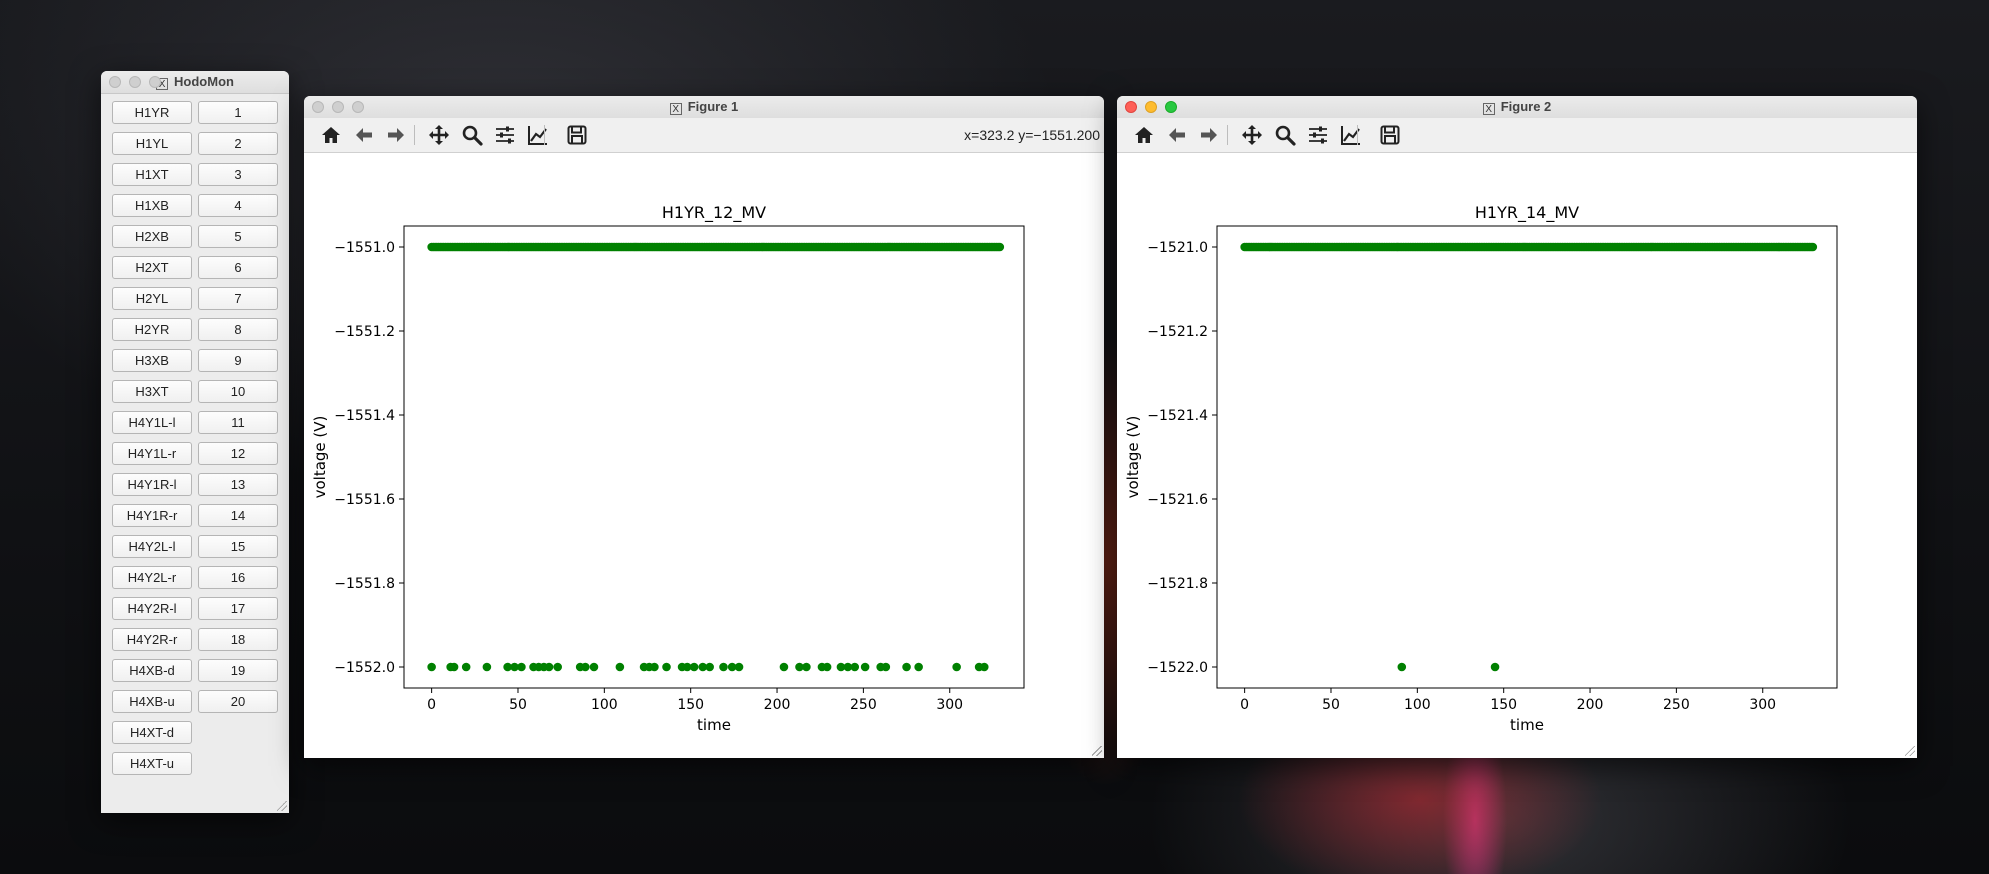 This screenshot has height=874, width=1989. Describe the element at coordinates (238, 484) in the screenshot. I see `number-button-13: 13` at that location.